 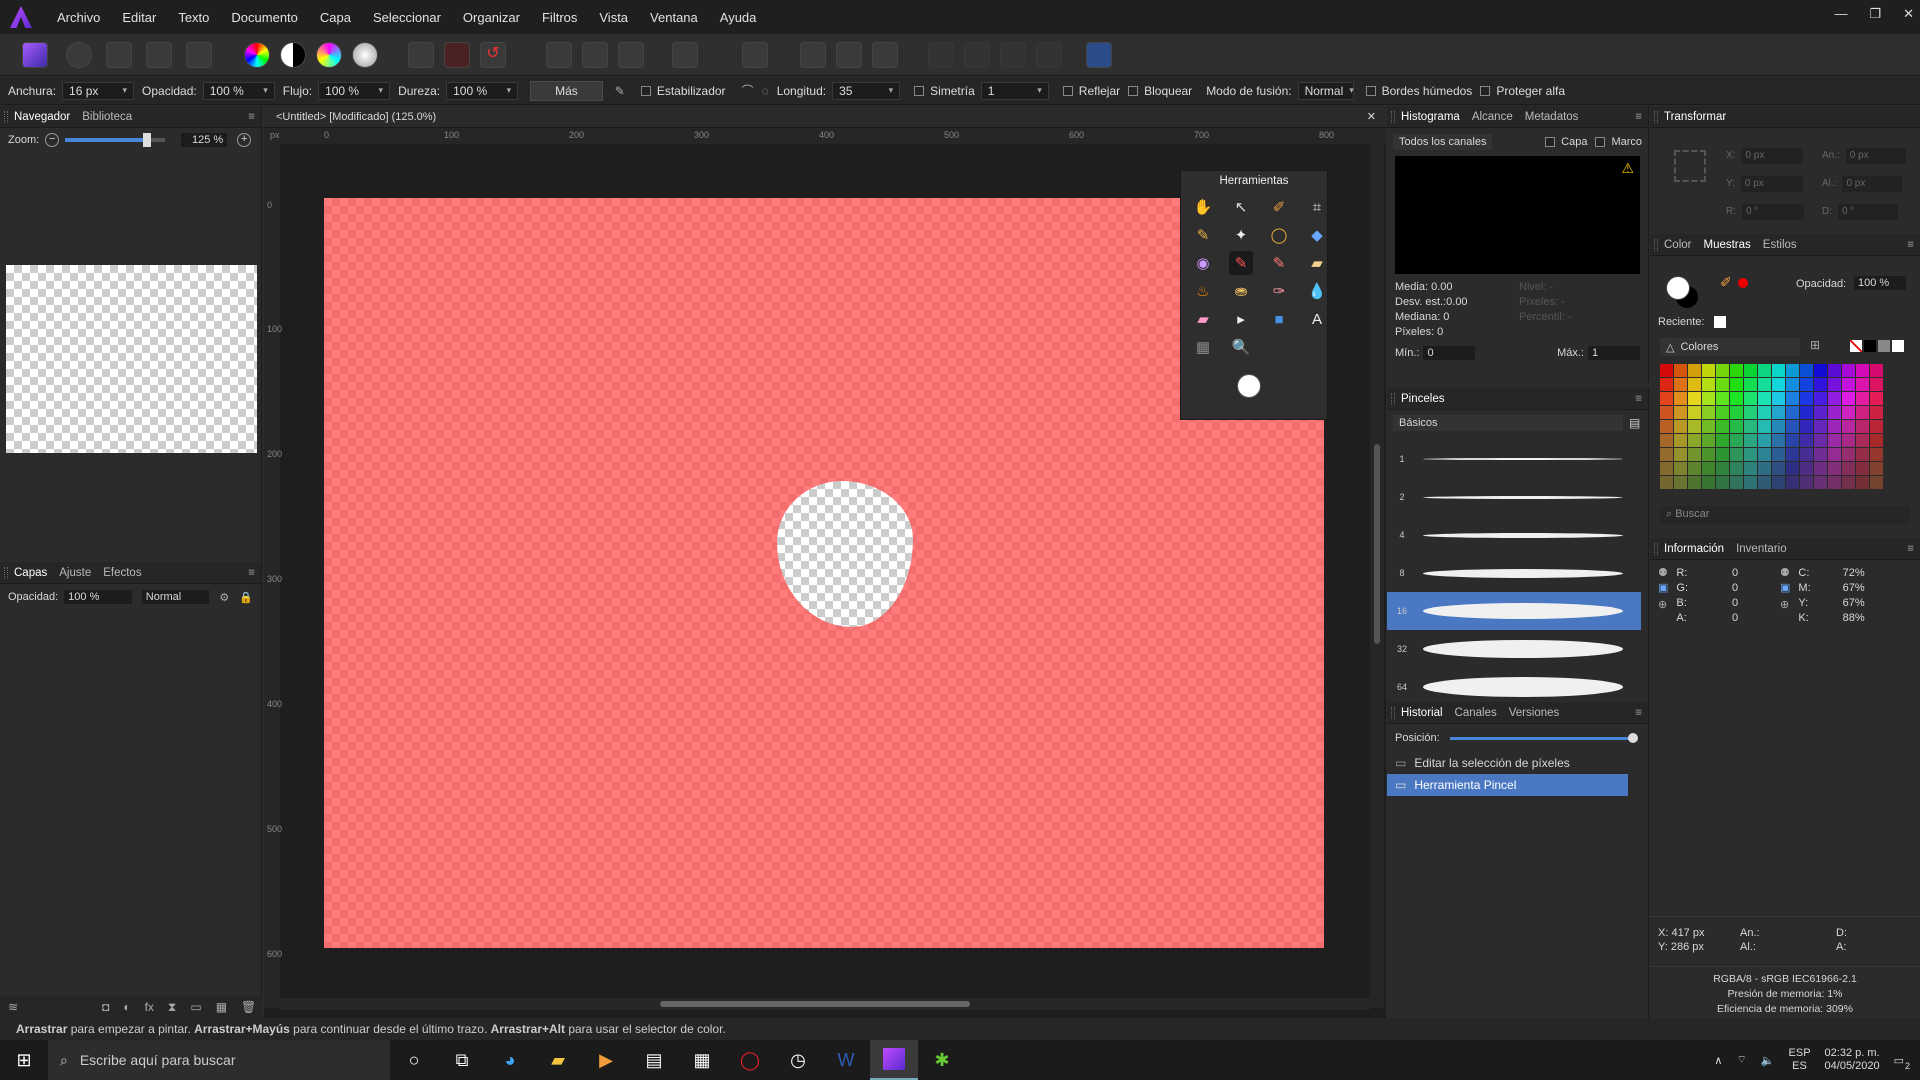 I want to click on menu-organizar: Organizar, so click(x=491, y=17).